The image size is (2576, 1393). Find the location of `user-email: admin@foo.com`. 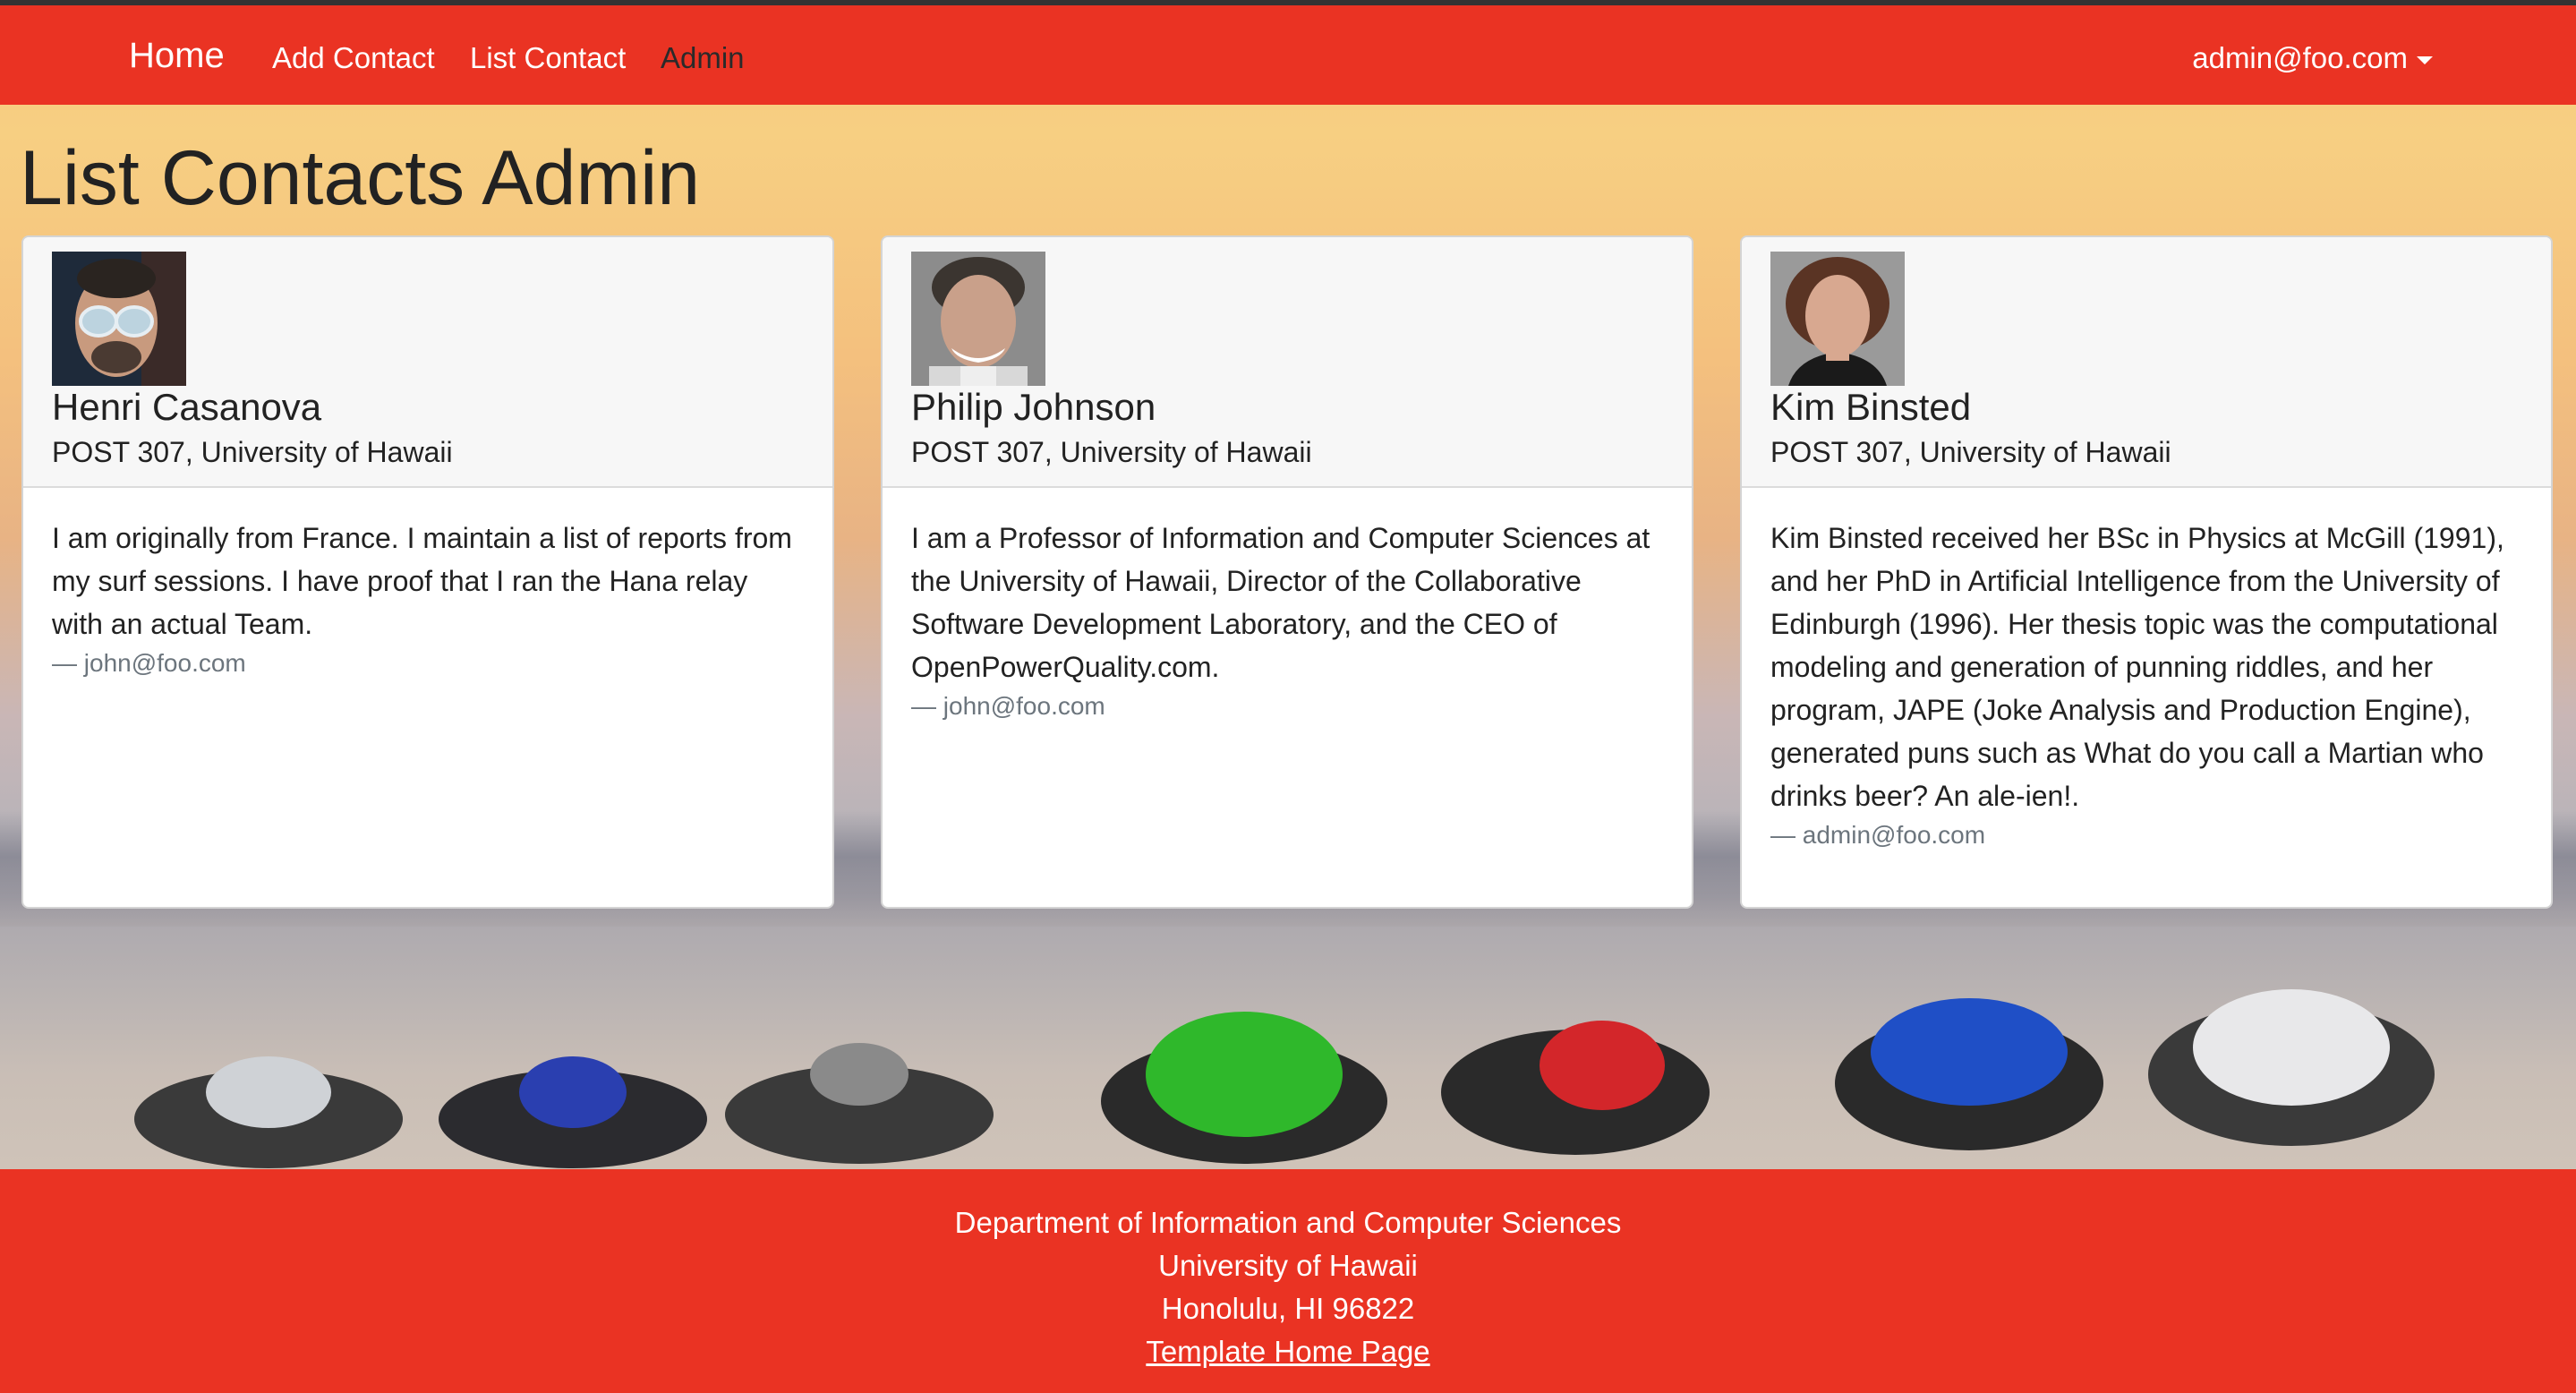

user-email: admin@foo.com is located at coordinates (2300, 58).